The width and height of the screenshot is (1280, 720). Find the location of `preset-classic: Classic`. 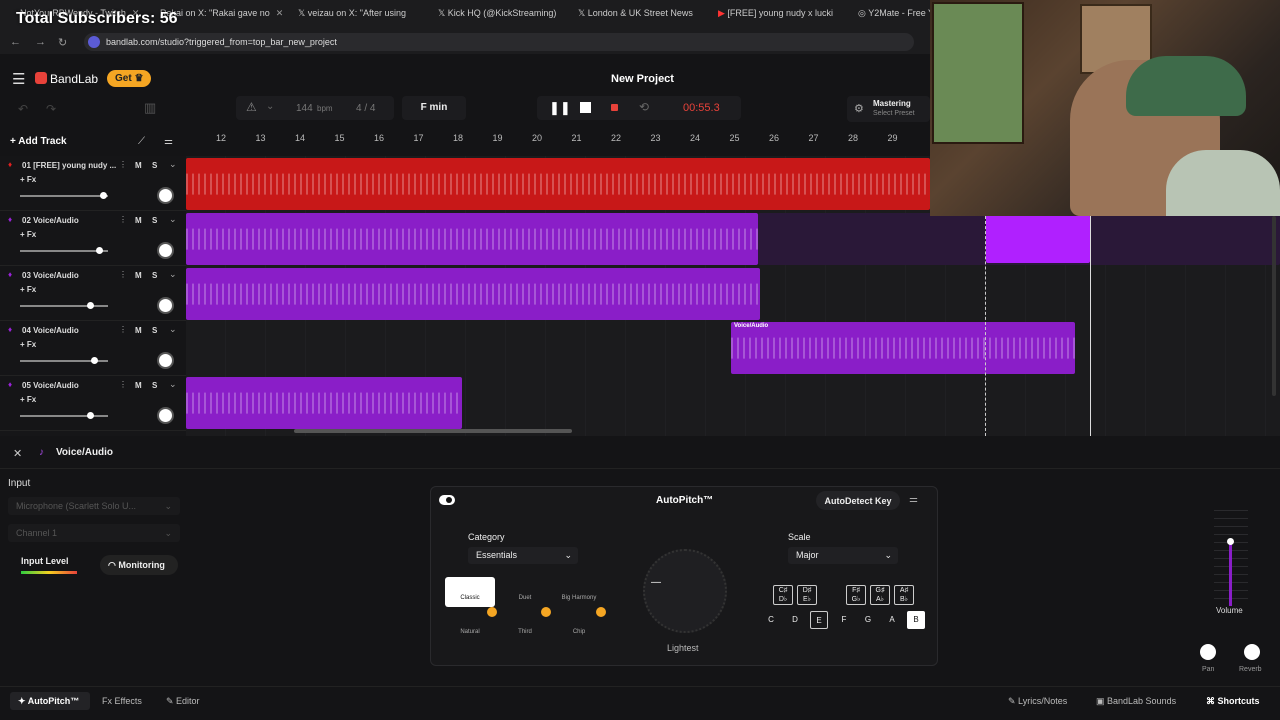

preset-classic: Classic is located at coordinates (470, 592).